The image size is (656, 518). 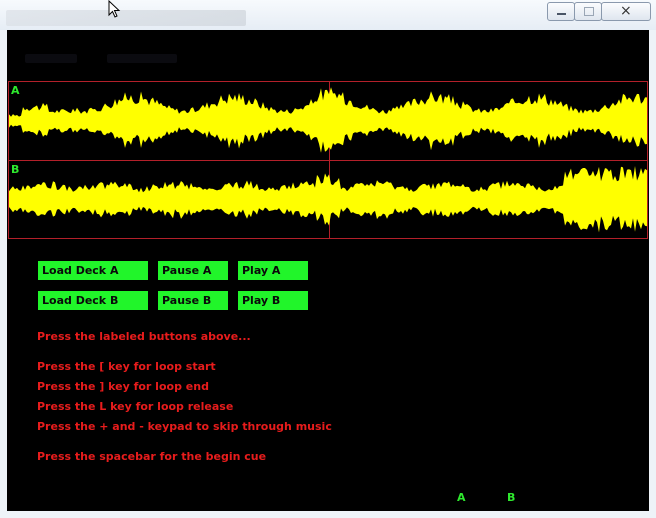 I want to click on close-button: ×, so click(x=626, y=11).